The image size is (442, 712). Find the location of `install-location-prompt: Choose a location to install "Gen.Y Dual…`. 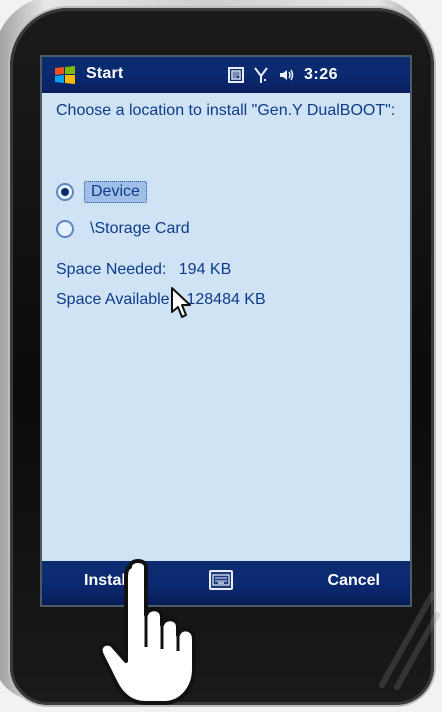

install-location-prompt: Choose a location to install "Gen.Y Dual… is located at coordinates (226, 110).